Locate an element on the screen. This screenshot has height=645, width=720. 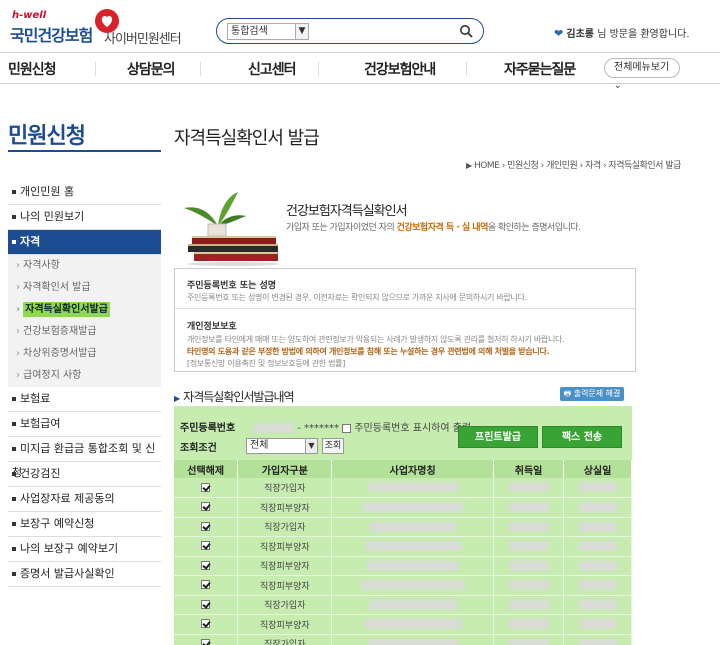
search-input is located at coordinates (388, 31).